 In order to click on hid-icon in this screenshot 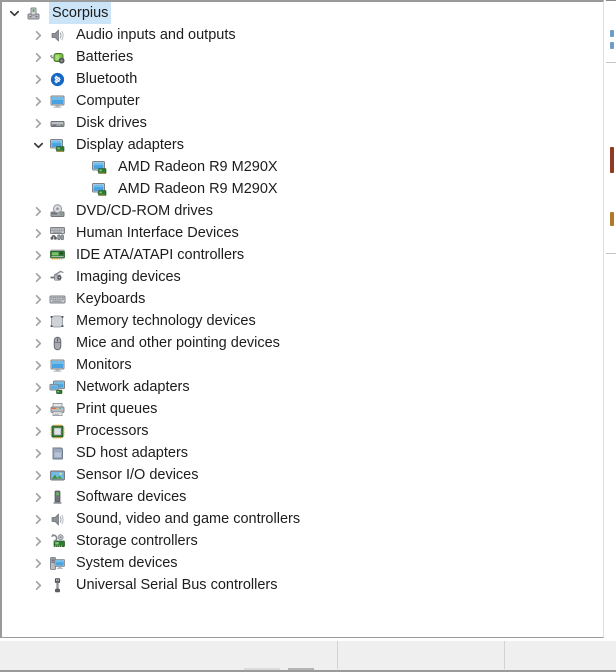, I will do `click(58, 233)`.